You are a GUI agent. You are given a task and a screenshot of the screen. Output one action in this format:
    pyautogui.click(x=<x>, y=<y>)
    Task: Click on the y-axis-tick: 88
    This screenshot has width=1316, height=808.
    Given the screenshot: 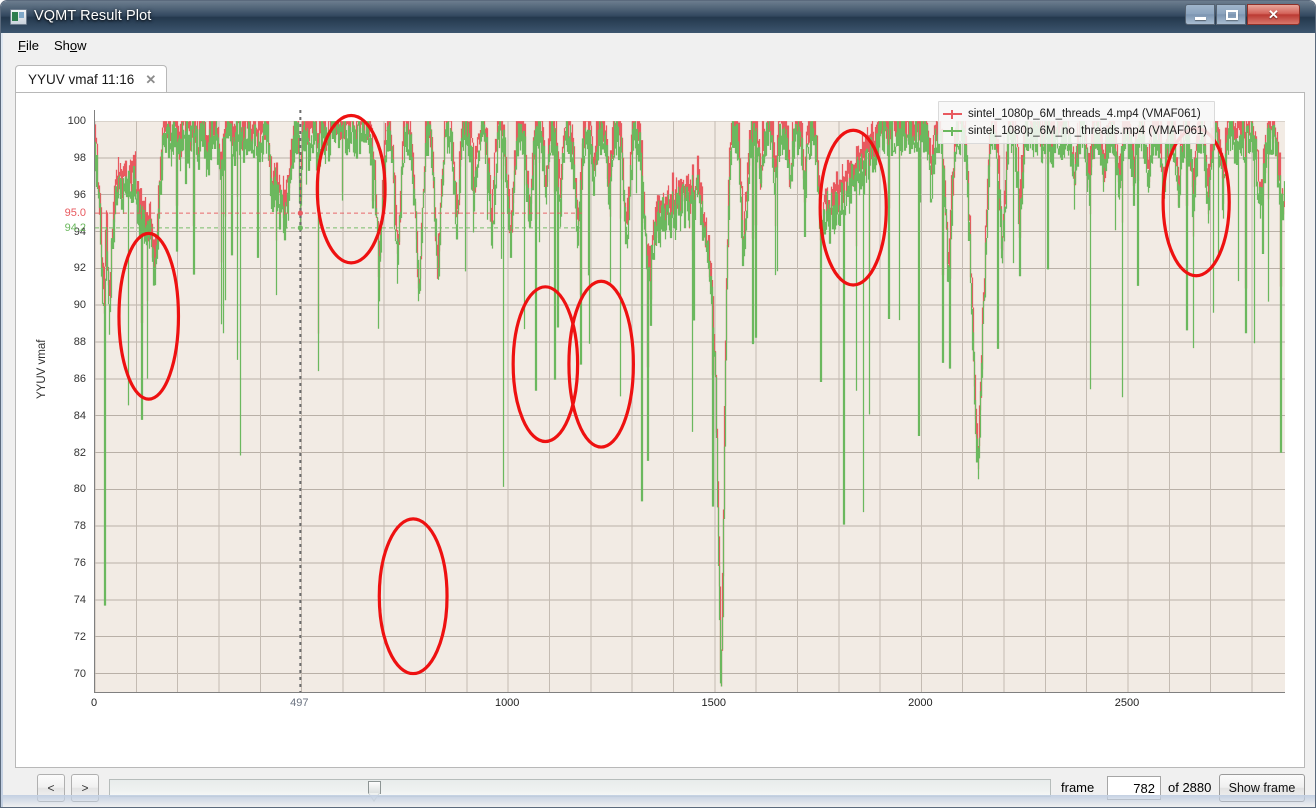 What is the action you would take?
    pyautogui.click(x=79, y=342)
    